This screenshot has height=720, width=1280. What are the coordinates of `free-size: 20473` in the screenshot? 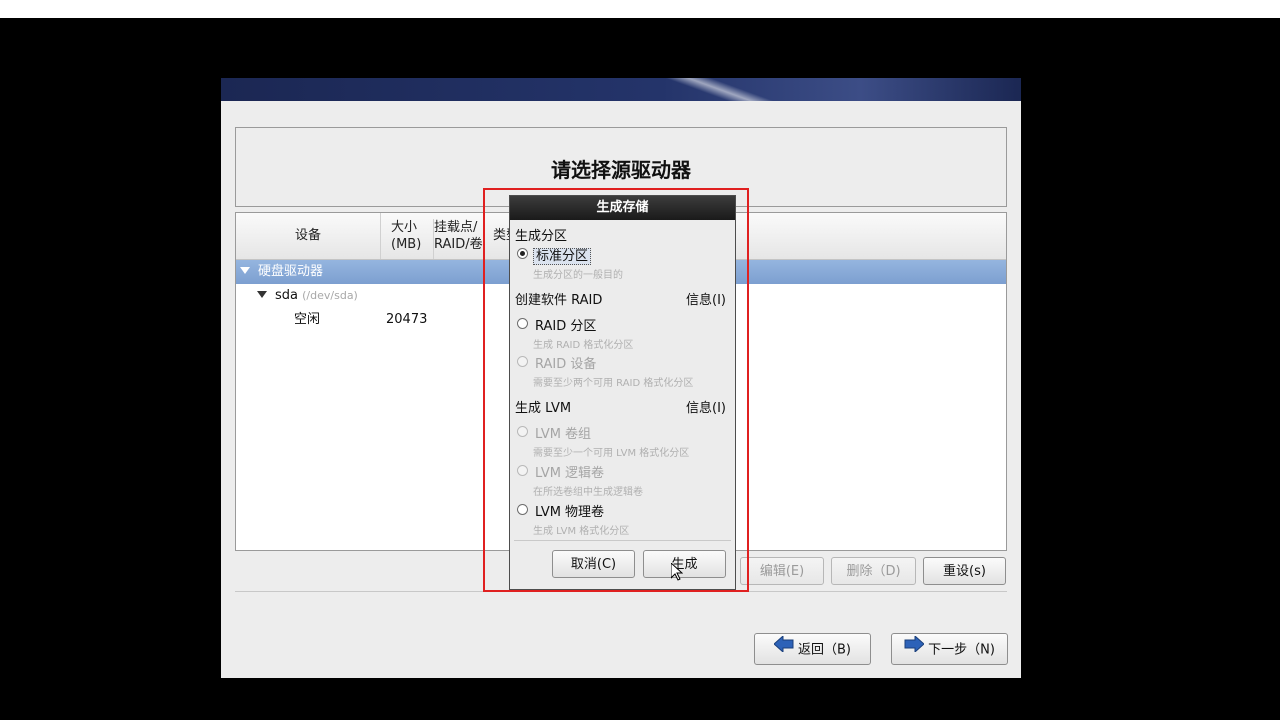 It's located at (407, 319).